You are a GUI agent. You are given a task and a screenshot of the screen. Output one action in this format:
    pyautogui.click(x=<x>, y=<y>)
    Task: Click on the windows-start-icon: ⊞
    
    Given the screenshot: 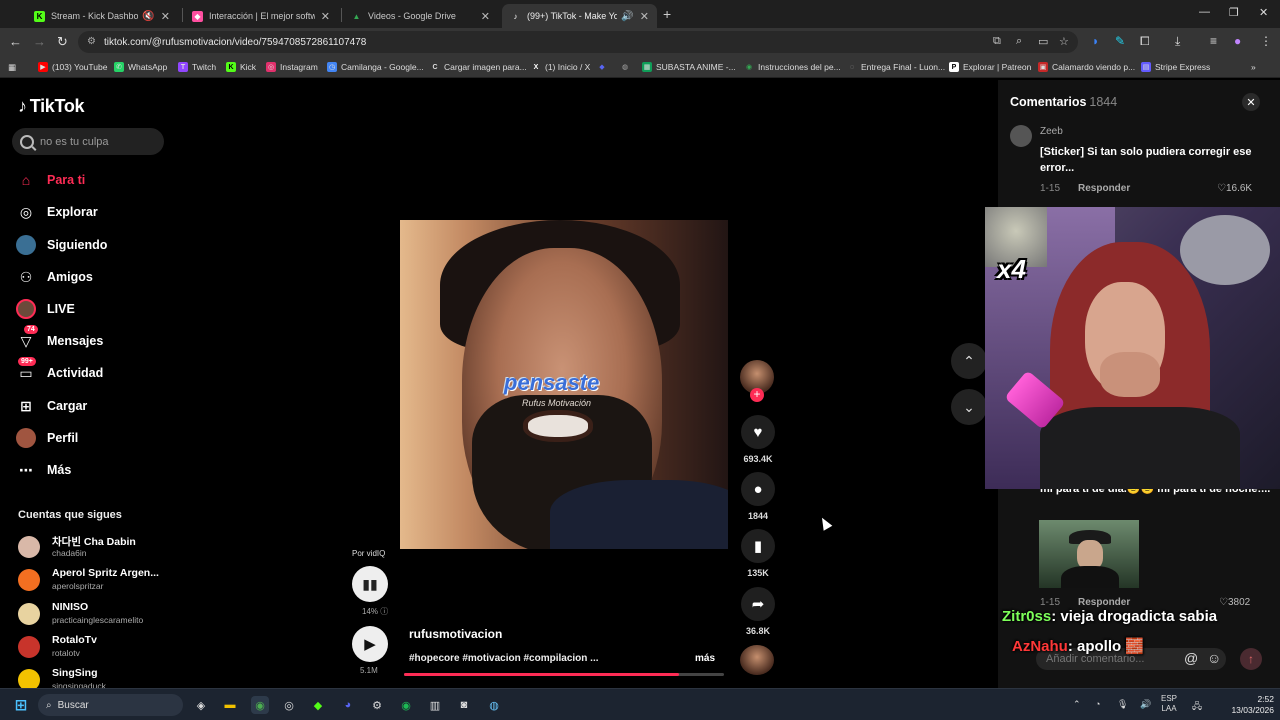 What is the action you would take?
    pyautogui.click(x=21, y=705)
    